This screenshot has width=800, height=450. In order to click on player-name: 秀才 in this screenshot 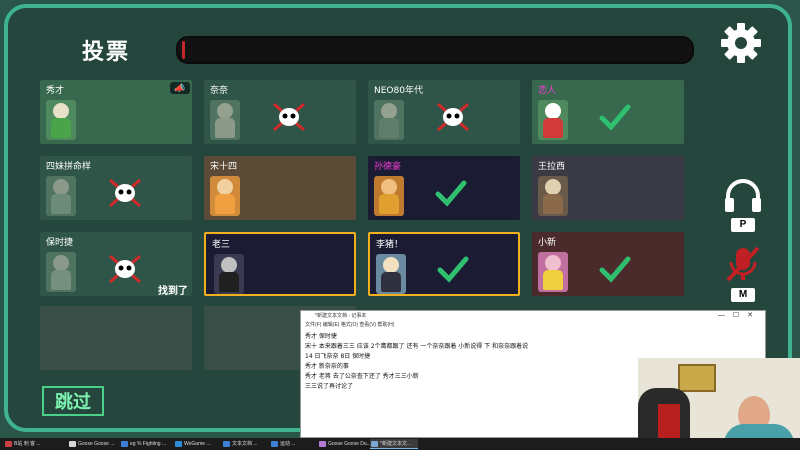, I will do `click(55, 91)`.